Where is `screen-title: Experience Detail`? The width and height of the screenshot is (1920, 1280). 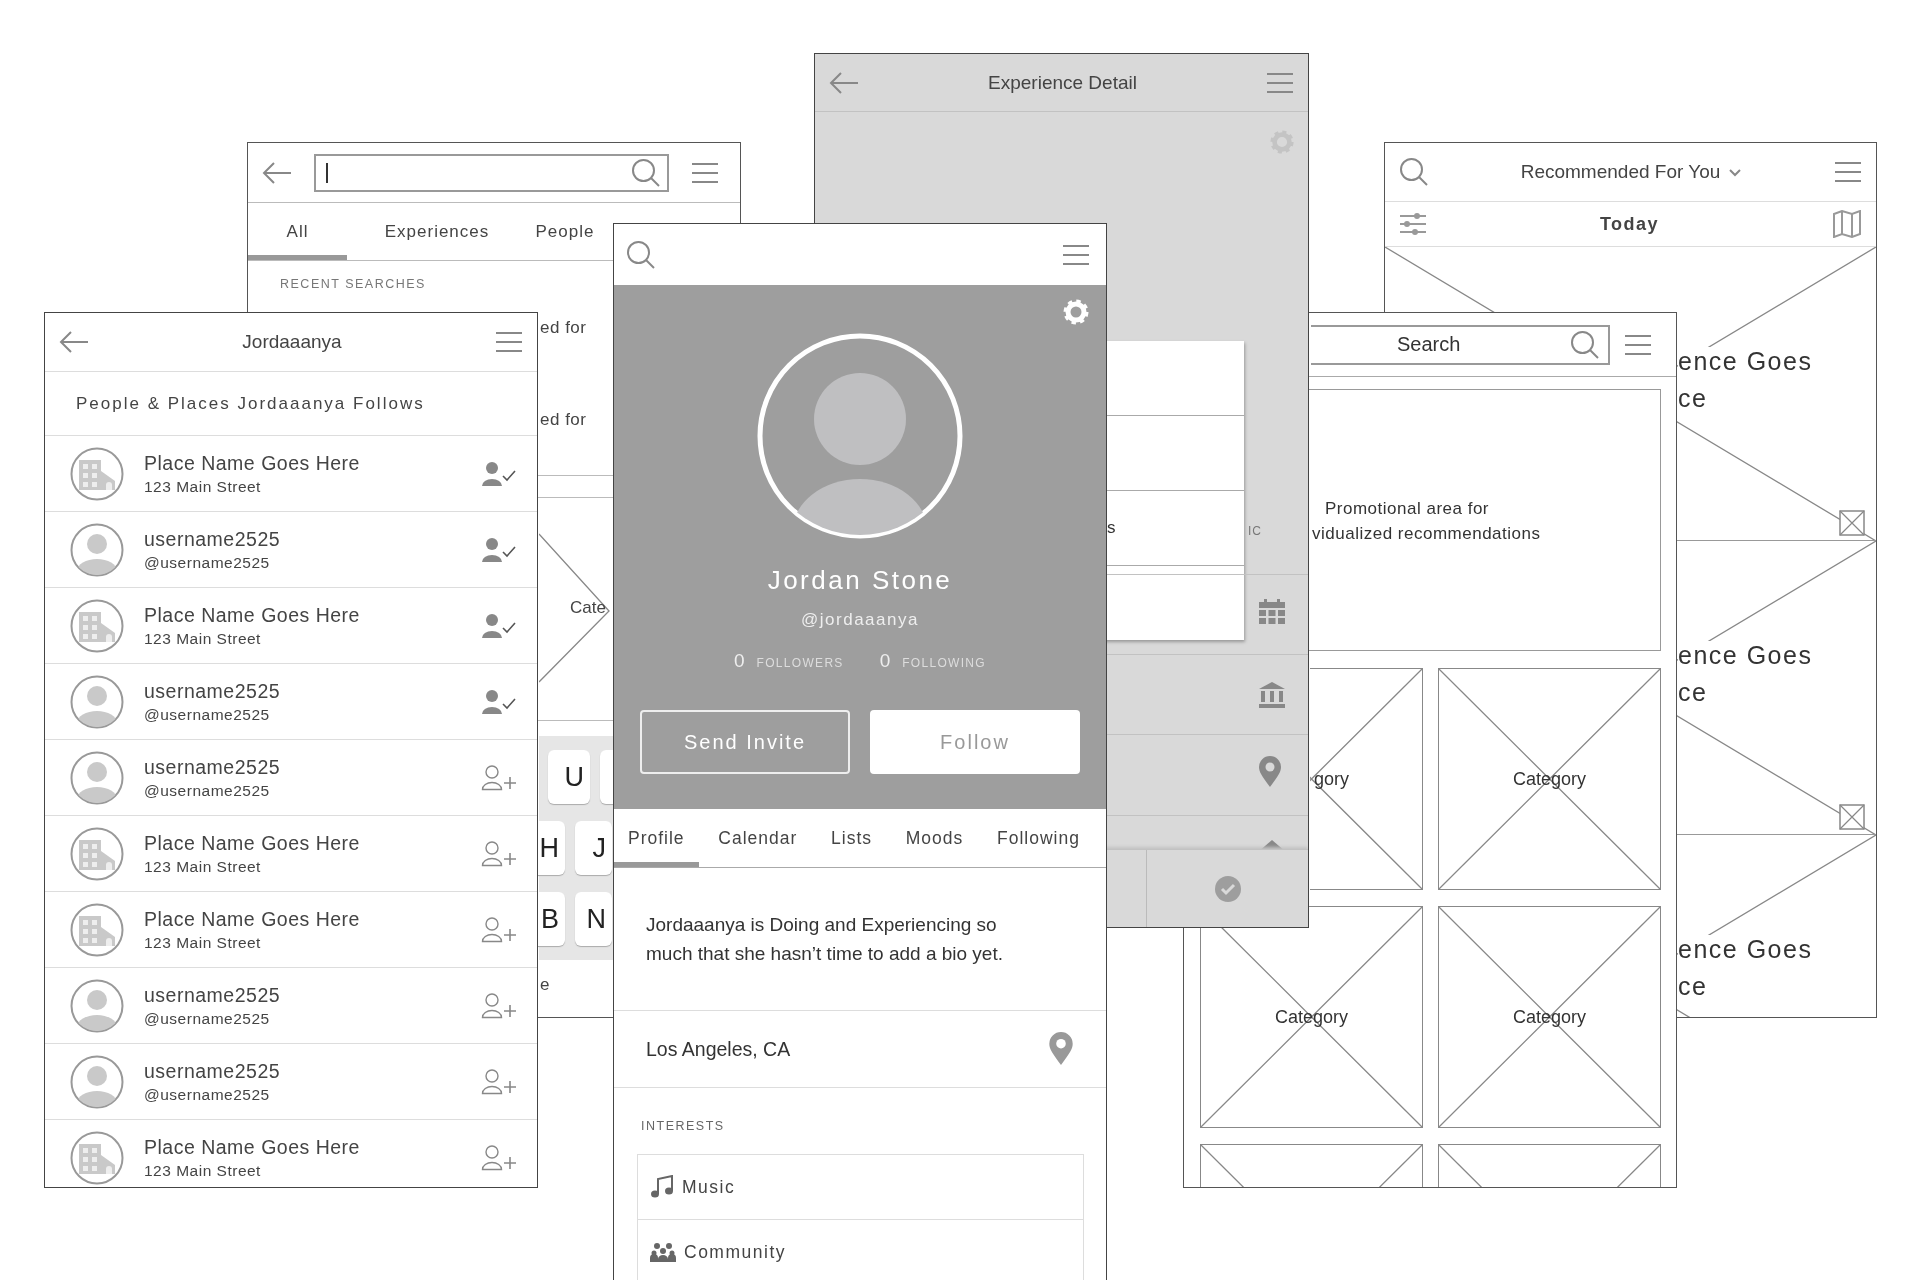 screen-title: Experience Detail is located at coordinates (1062, 82).